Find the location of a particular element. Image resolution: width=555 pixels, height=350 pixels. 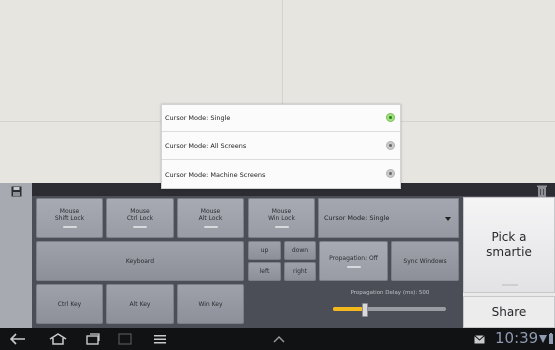

arrow-left-label: left is located at coordinates (264, 271).